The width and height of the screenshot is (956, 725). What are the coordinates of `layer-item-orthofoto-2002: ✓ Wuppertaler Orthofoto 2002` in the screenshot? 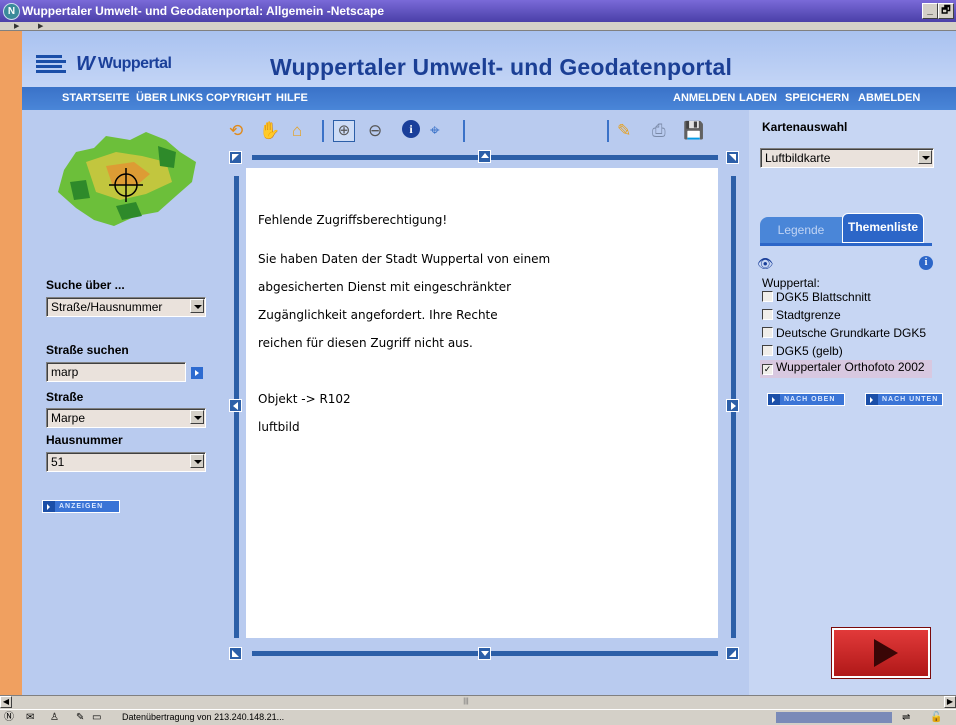 It's located at (846, 369).